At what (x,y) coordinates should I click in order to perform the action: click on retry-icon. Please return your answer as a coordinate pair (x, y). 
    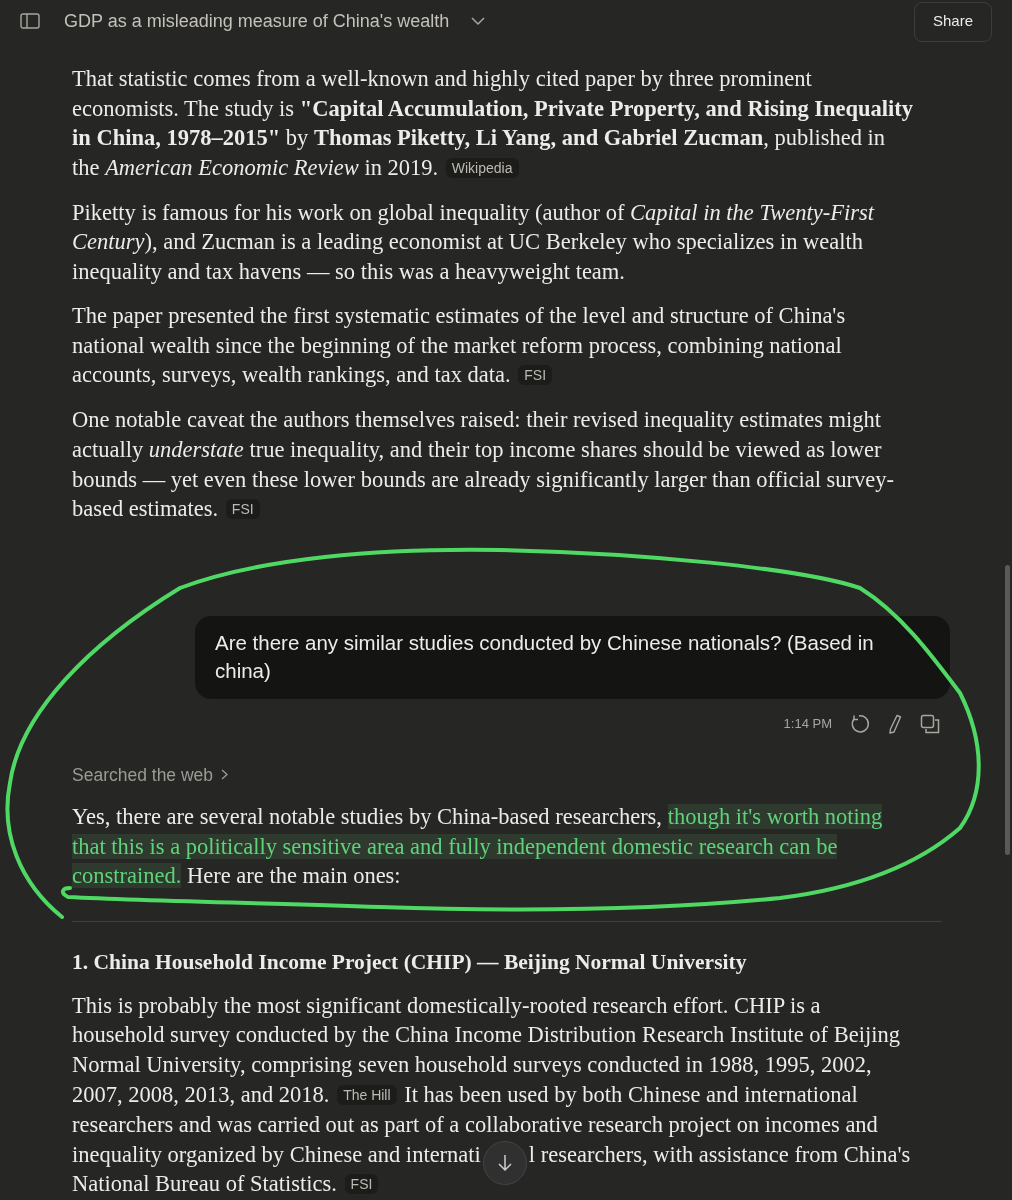
    Looking at the image, I should click on (860, 723).